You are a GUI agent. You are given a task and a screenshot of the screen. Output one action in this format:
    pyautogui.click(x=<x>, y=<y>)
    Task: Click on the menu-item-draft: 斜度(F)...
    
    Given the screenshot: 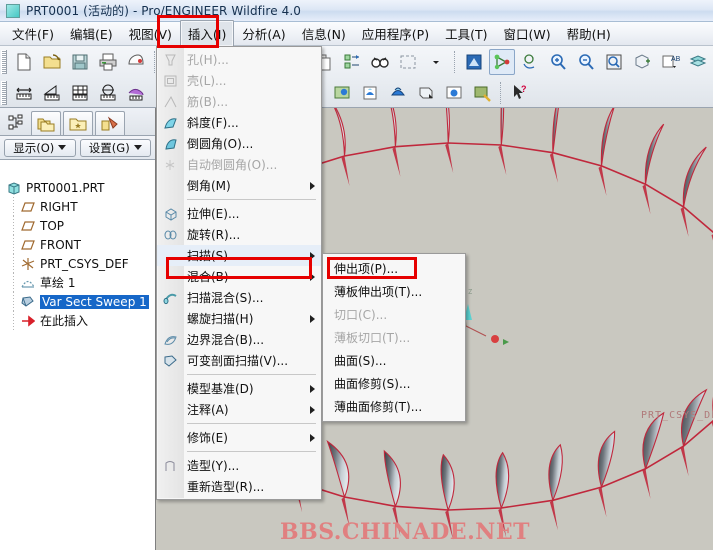 What is the action you would take?
    pyautogui.click(x=239, y=122)
    